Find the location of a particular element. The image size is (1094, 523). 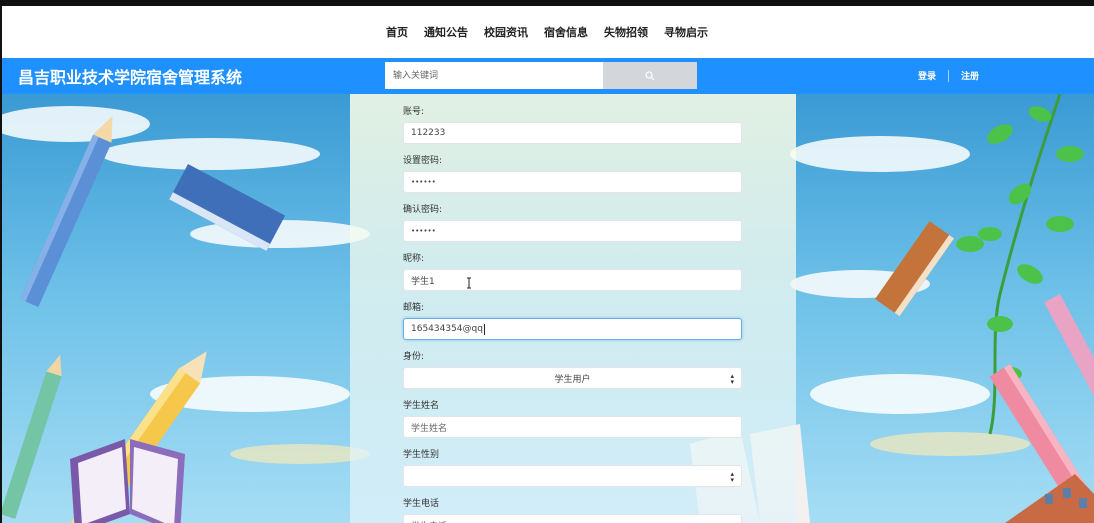

window-left-edge is located at coordinates (1, 261).